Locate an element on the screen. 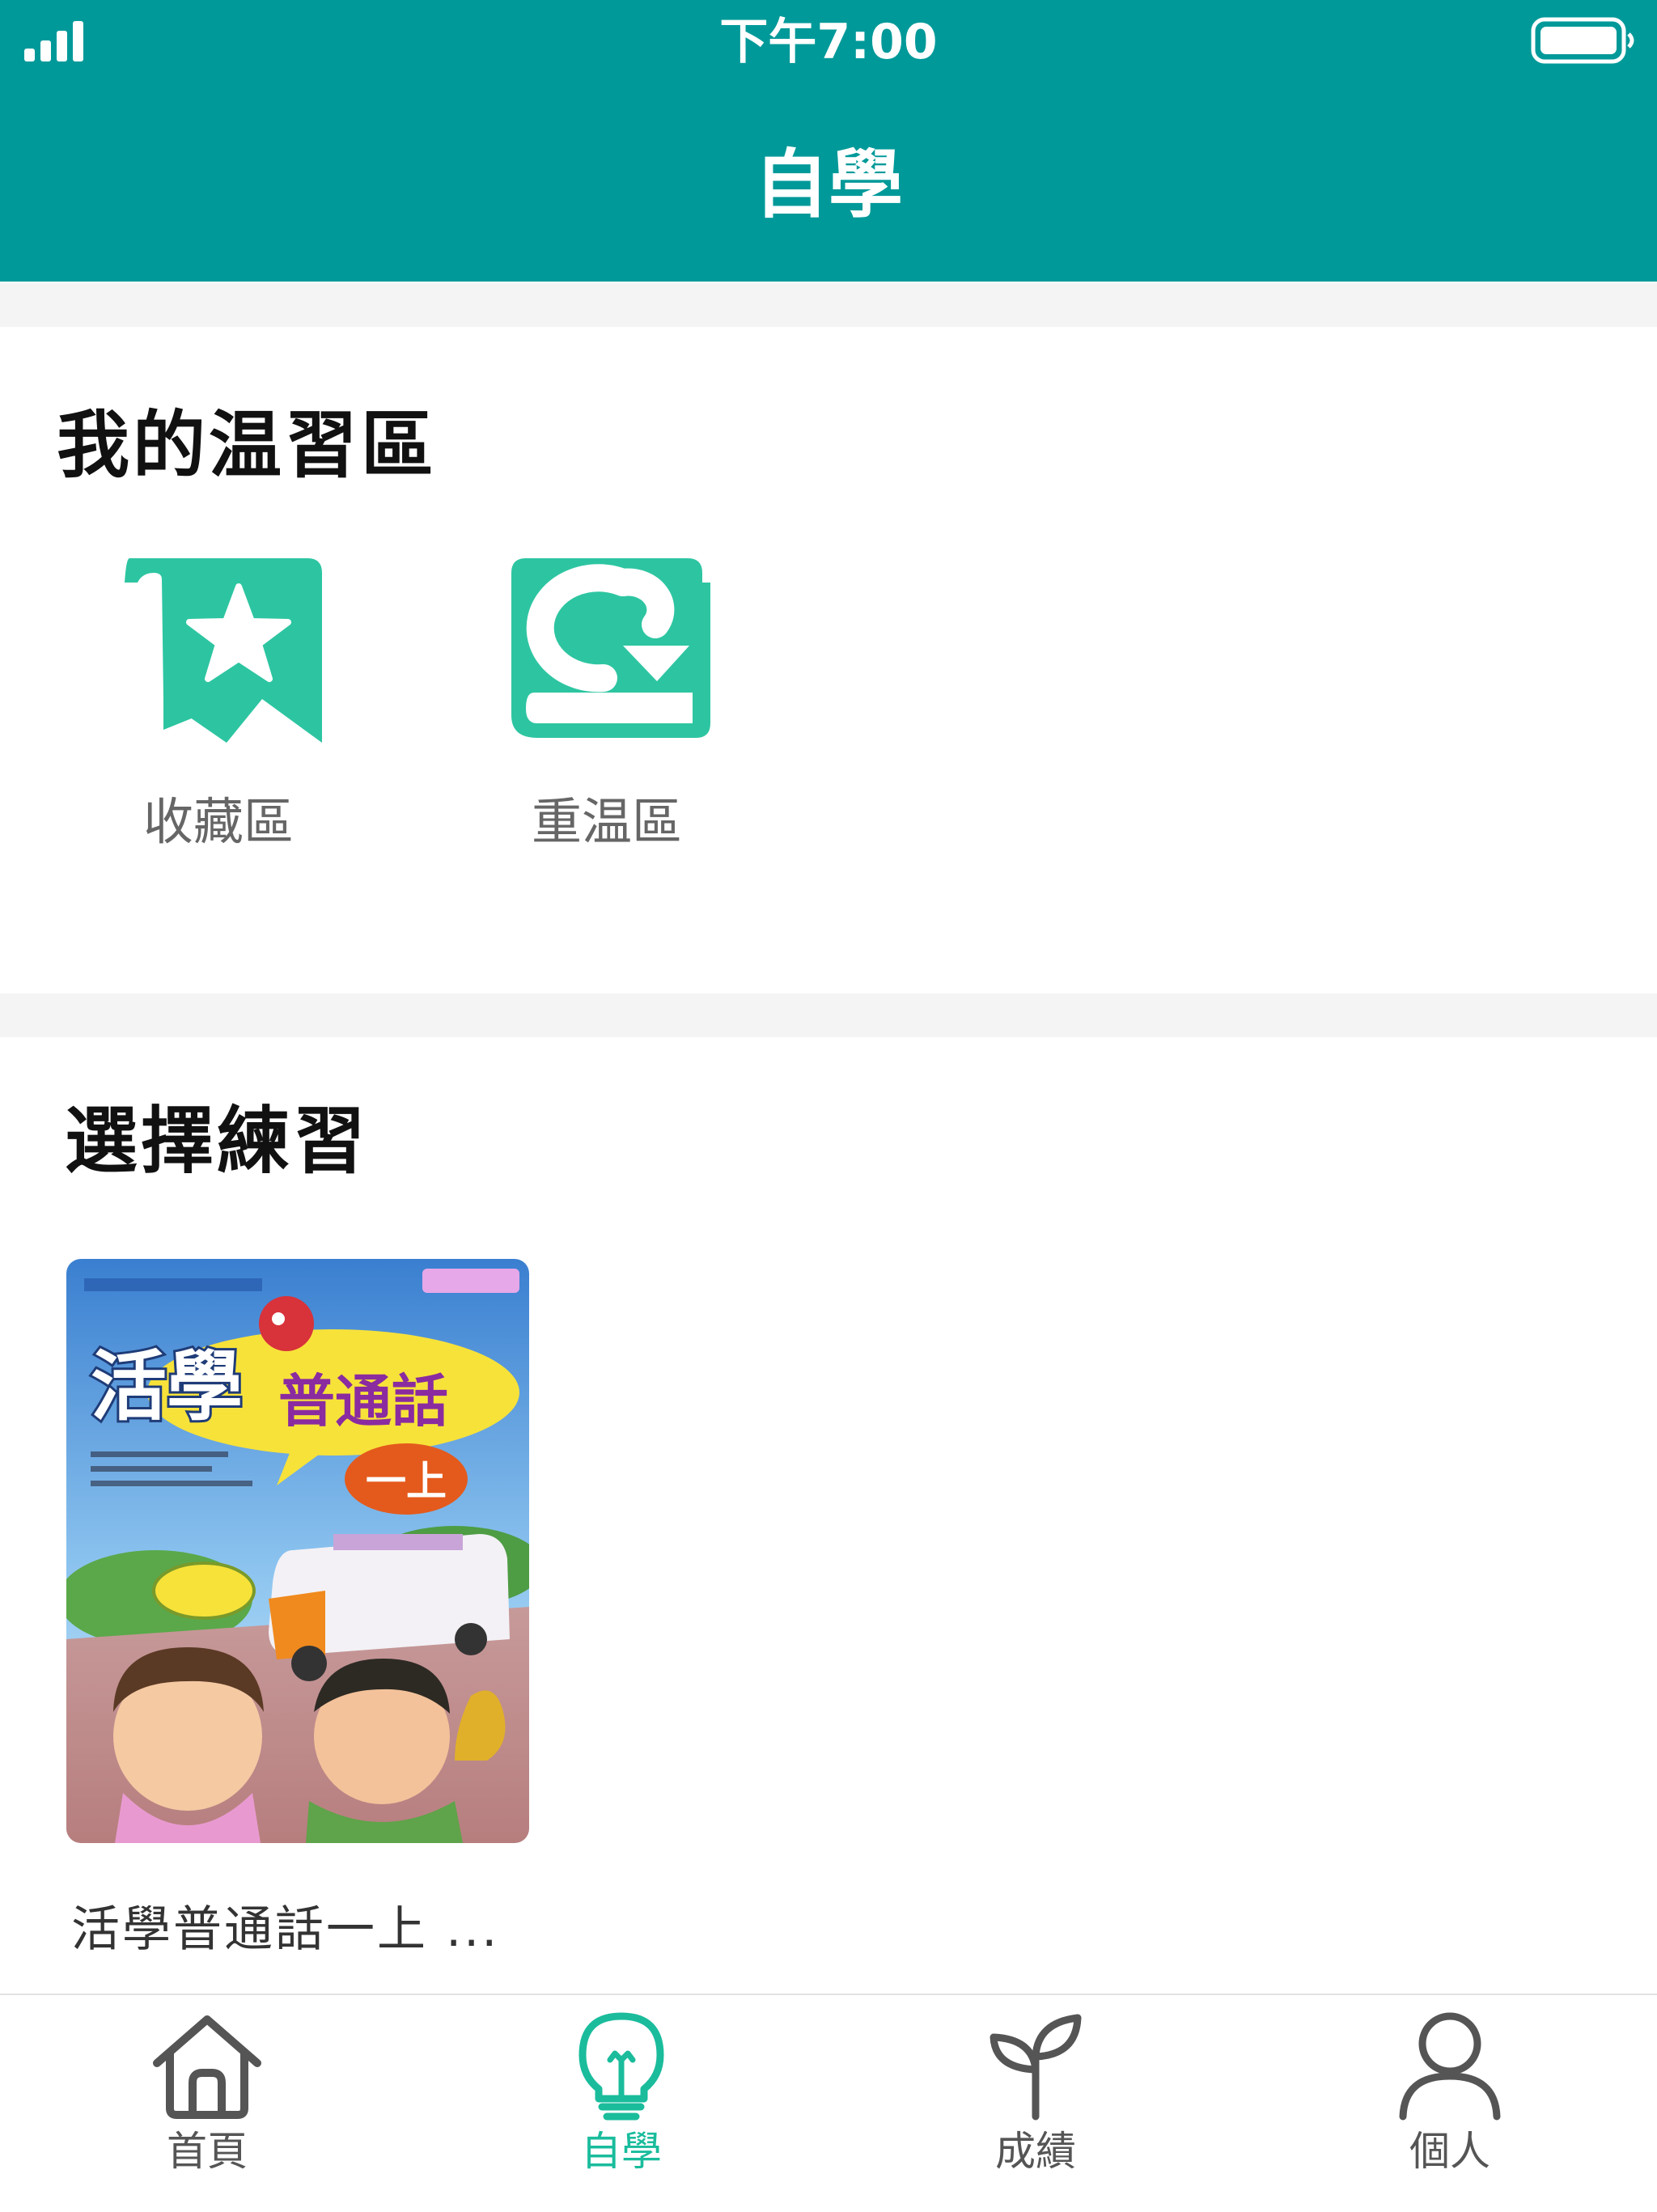 The width and height of the screenshot is (1657, 2212). book-cover: 活學 普通話 一上 is located at coordinates (297, 1551).